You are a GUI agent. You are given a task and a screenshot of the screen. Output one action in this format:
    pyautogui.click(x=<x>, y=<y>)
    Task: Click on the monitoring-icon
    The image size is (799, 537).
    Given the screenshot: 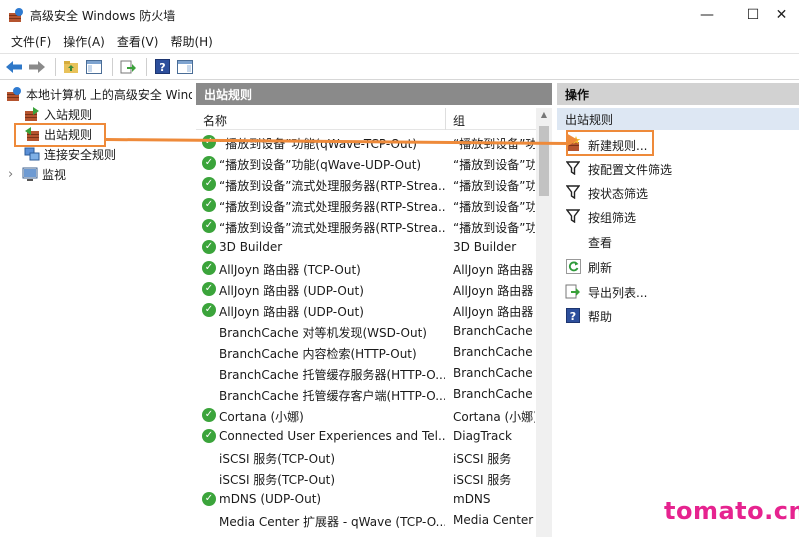 What is the action you would take?
    pyautogui.click(x=30, y=174)
    